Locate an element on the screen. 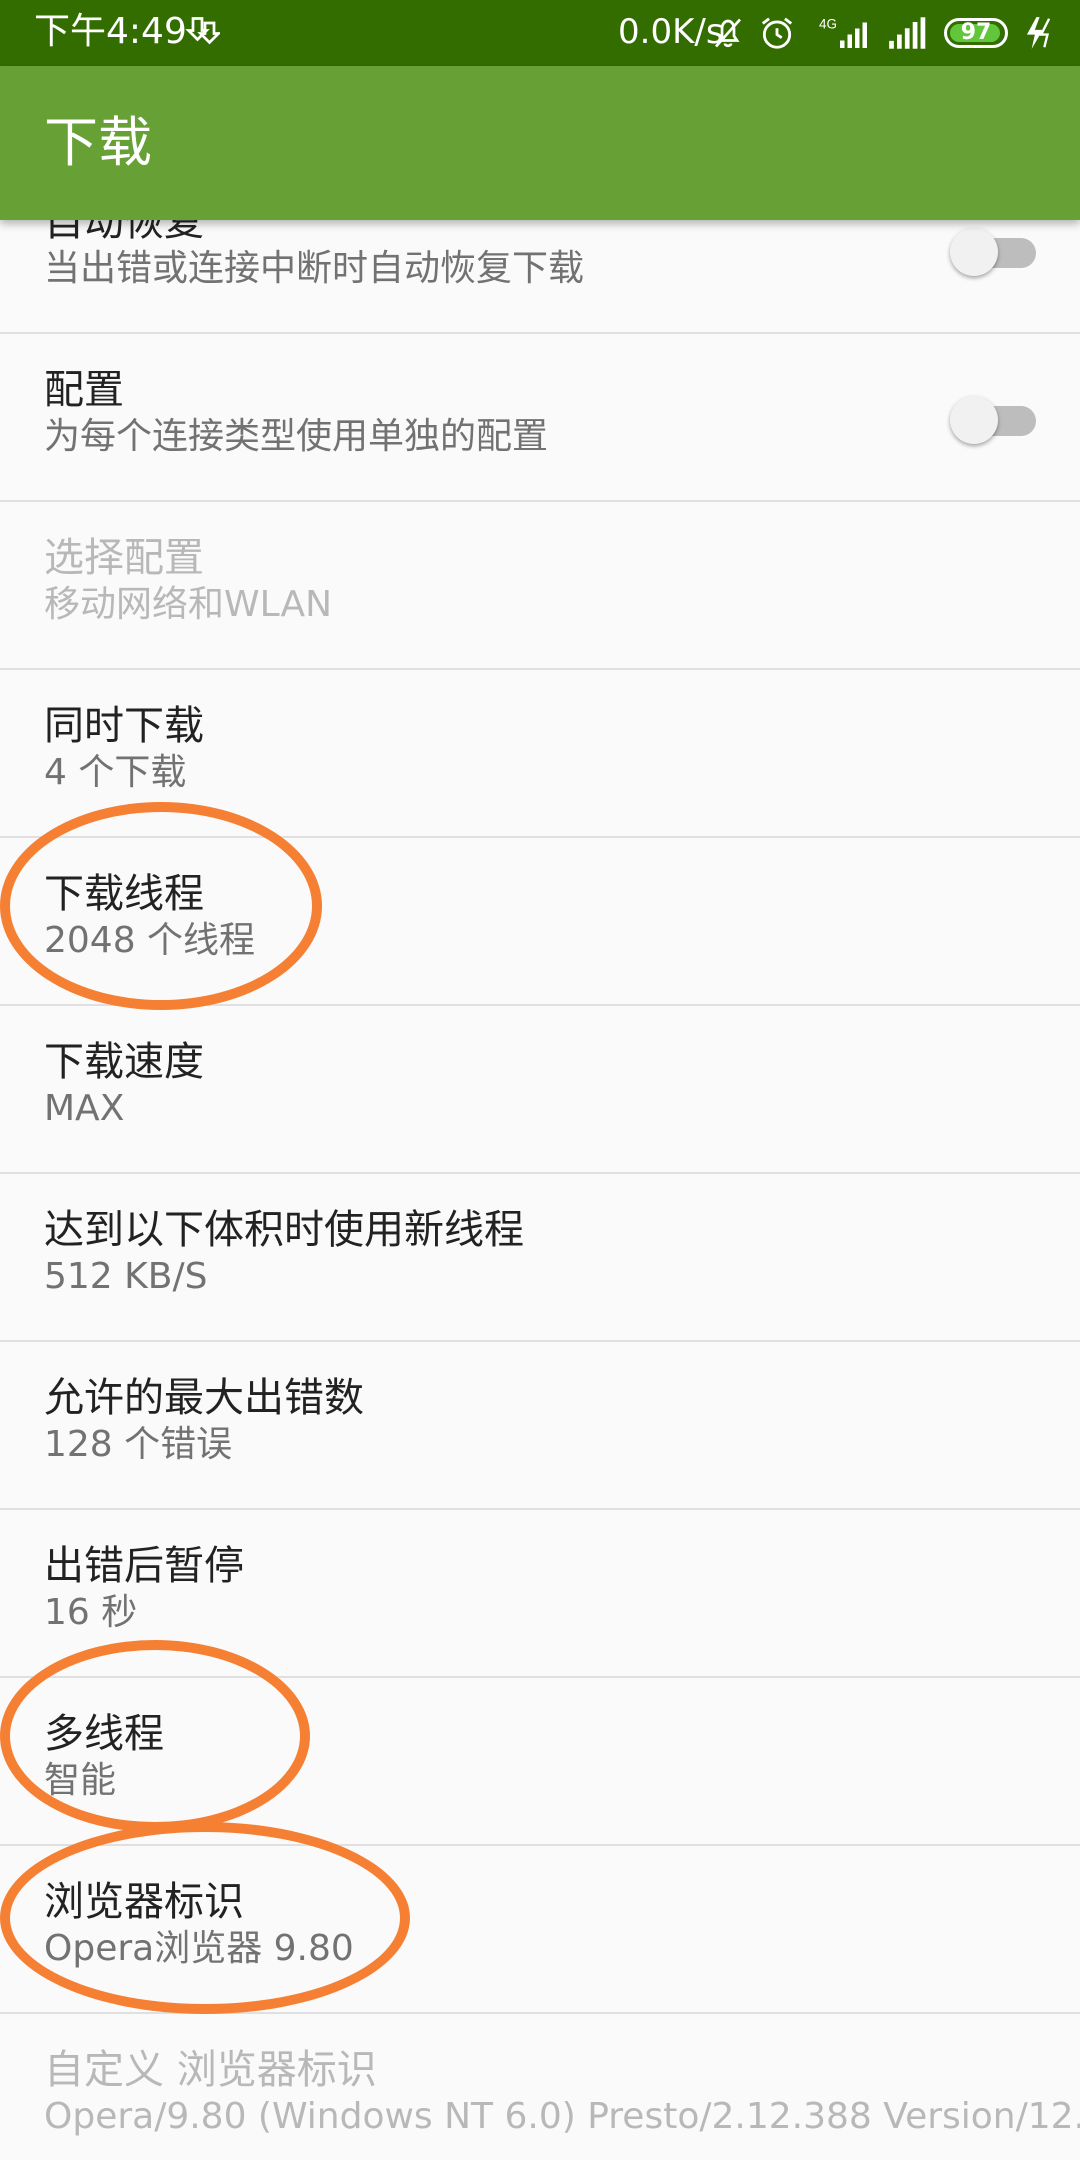 This screenshot has height=2160, width=1080. setting-select-profile: 选择配置 移动网络和WLAN is located at coordinates (540, 586).